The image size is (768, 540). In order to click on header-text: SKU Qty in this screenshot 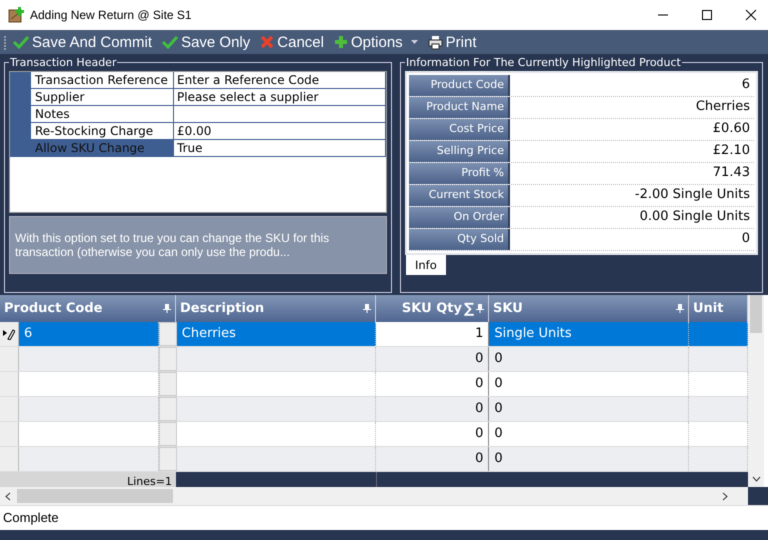, I will do `click(431, 308)`.